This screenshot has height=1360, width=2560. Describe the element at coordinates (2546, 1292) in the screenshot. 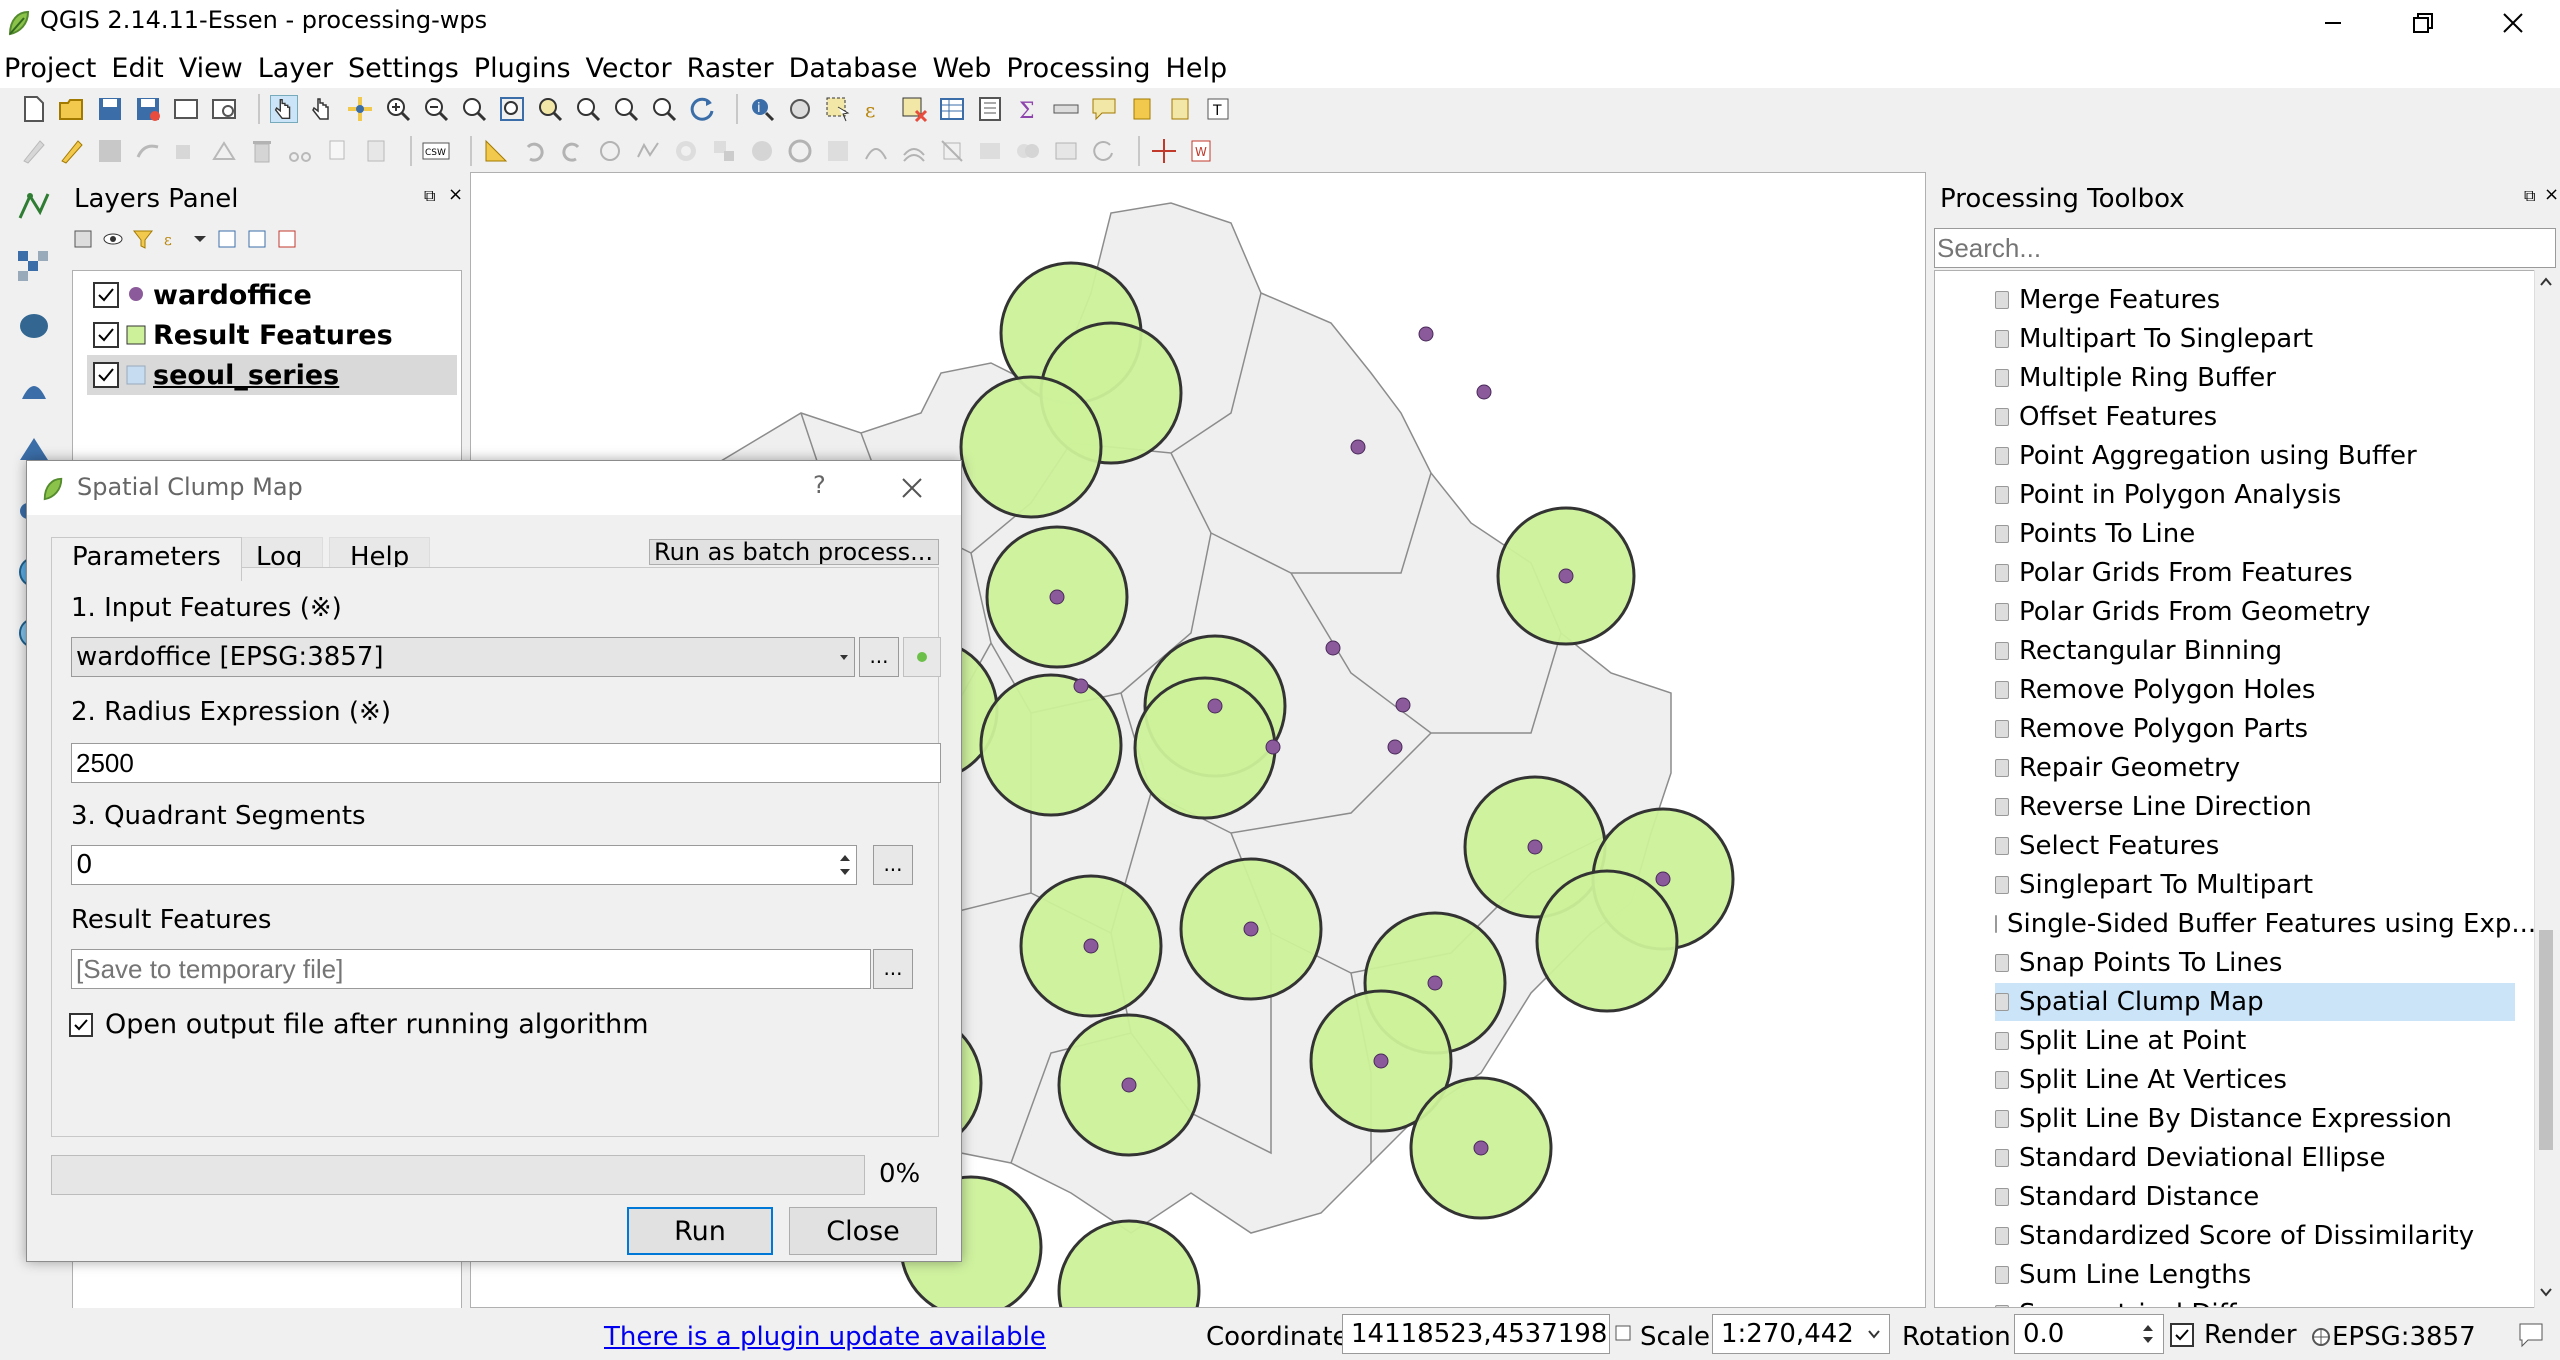

I see `scroll-down-icon` at that location.